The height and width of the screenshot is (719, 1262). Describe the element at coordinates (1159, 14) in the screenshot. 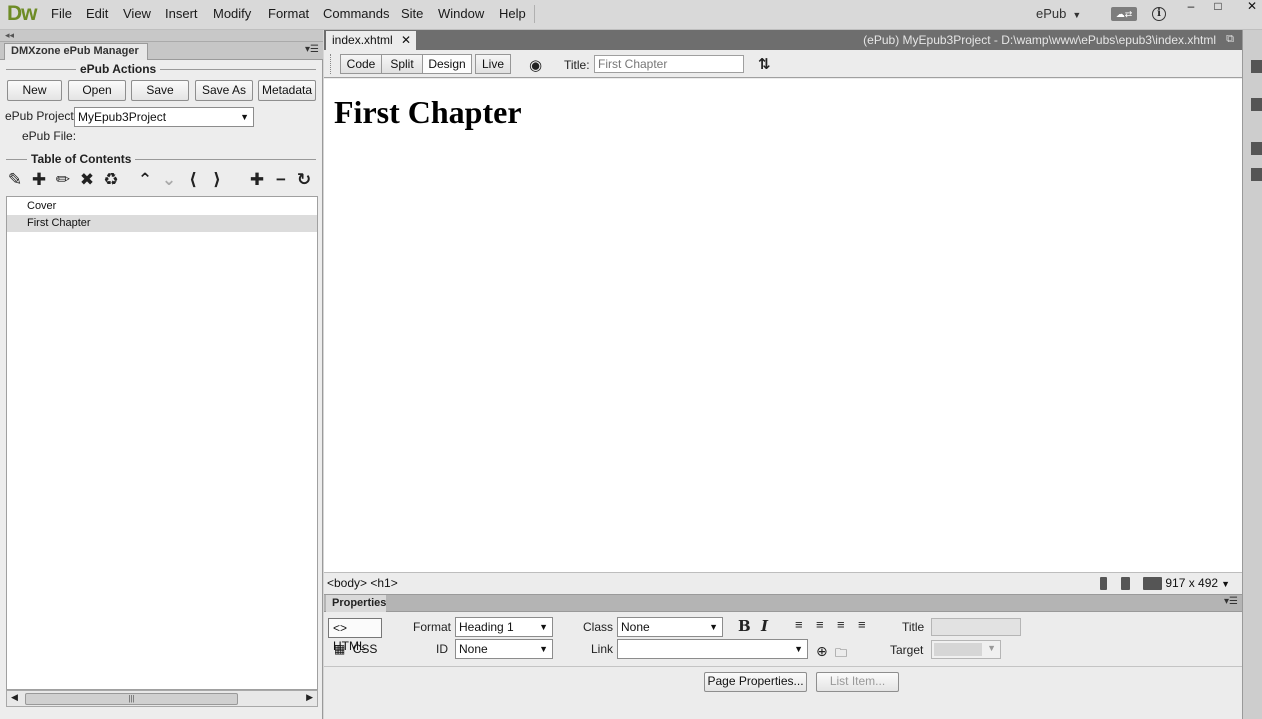

I see `info-icon: i` at that location.